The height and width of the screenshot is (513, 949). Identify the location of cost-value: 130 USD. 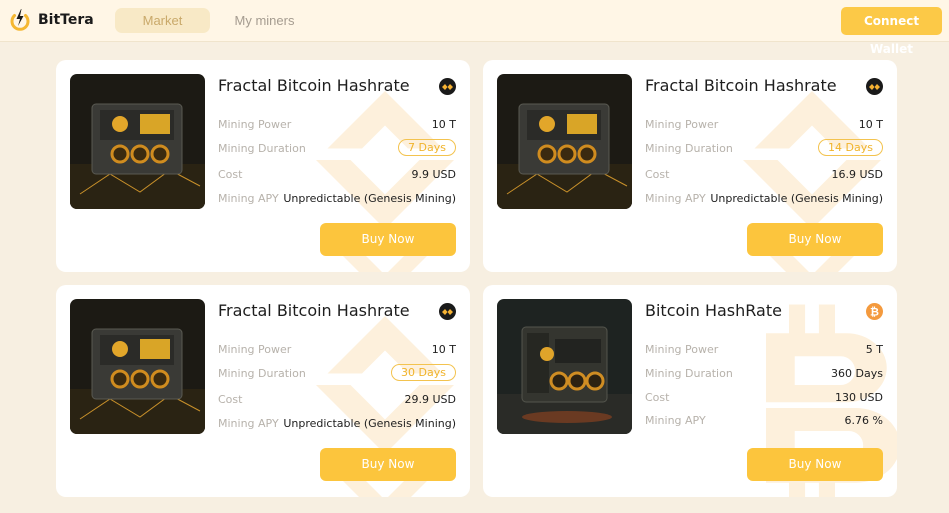
(859, 397).